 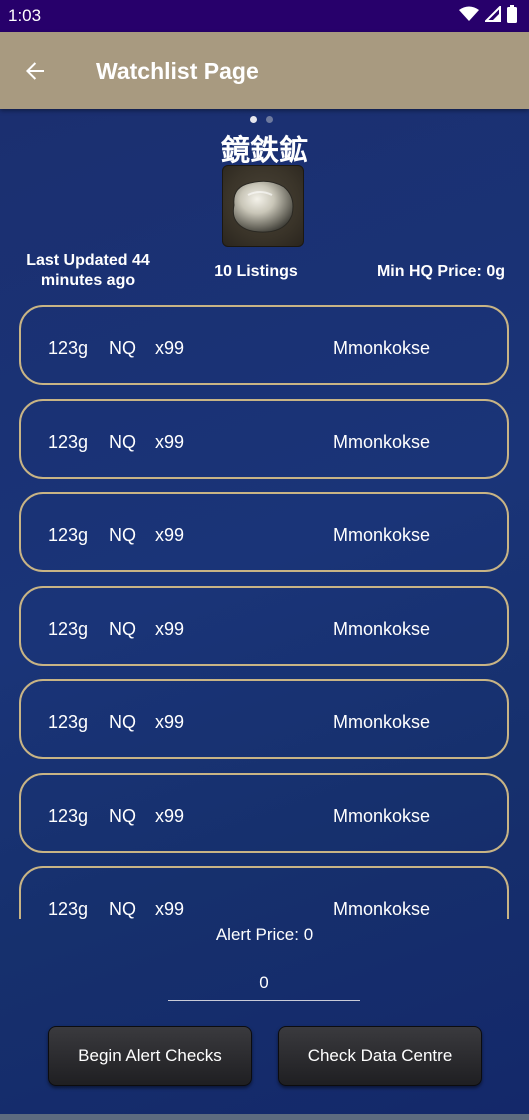 I want to click on page-indicator, so click(x=261, y=119).